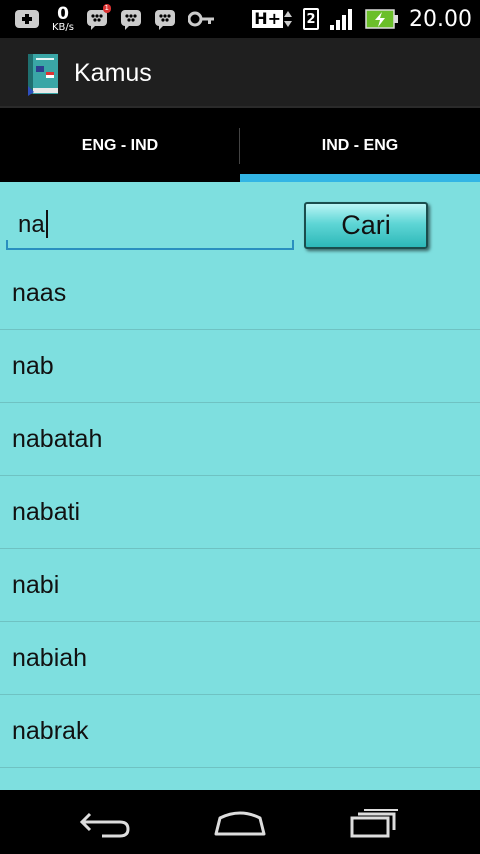 The image size is (480, 854). I want to click on search-input-value: na, so click(31, 224).